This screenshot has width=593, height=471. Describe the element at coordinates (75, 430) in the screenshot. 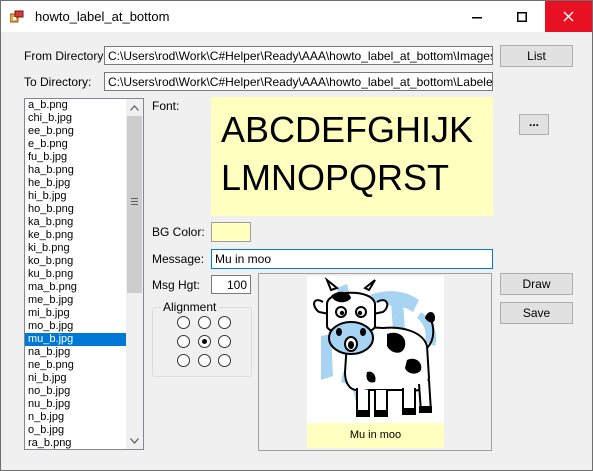

I see `file-list-item: o_b.jpg` at that location.